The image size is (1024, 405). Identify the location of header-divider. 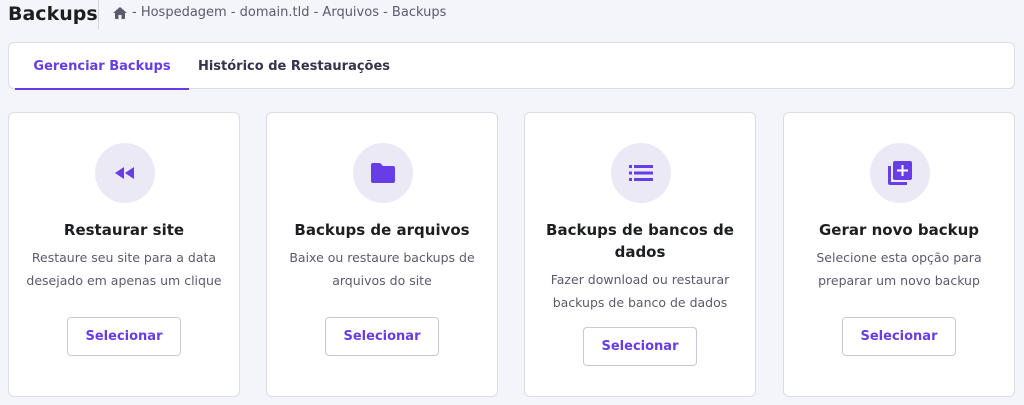
(98, 14).